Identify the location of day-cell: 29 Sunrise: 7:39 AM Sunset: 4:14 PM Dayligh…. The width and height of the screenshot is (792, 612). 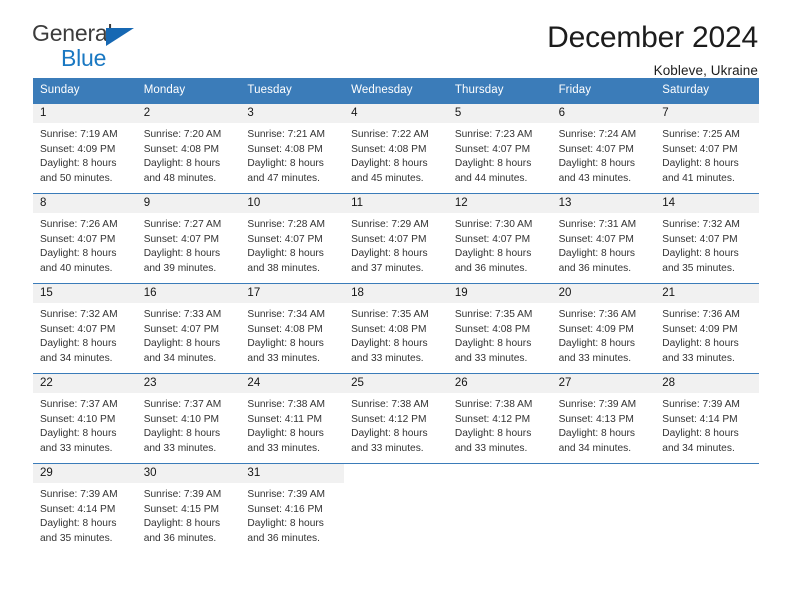
(85, 508).